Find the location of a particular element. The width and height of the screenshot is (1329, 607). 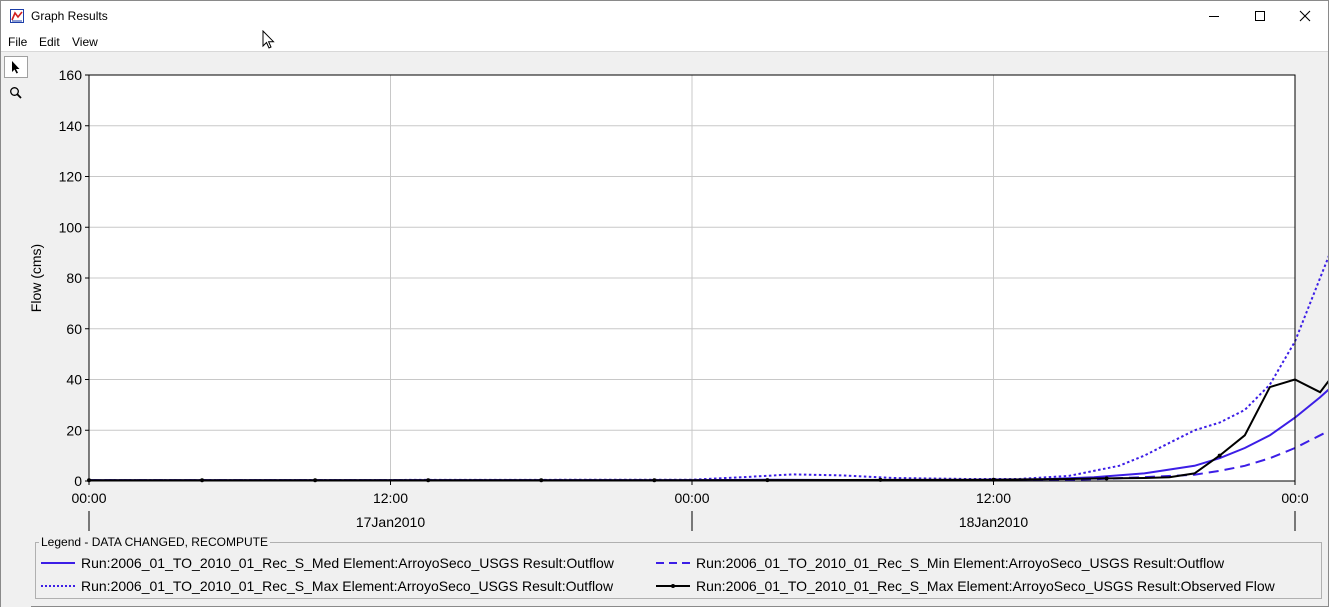

app-icon is located at coordinates (17, 16).